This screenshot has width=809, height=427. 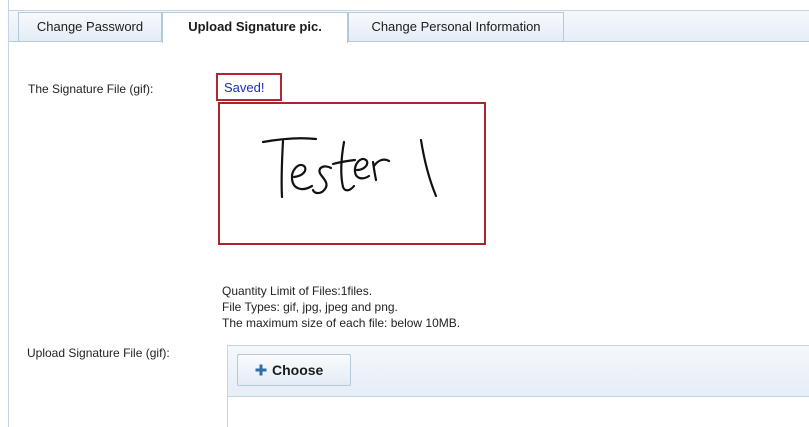 I want to click on limit-file-types: File Types: gif, jpg, jpeg and png., so click(x=310, y=307).